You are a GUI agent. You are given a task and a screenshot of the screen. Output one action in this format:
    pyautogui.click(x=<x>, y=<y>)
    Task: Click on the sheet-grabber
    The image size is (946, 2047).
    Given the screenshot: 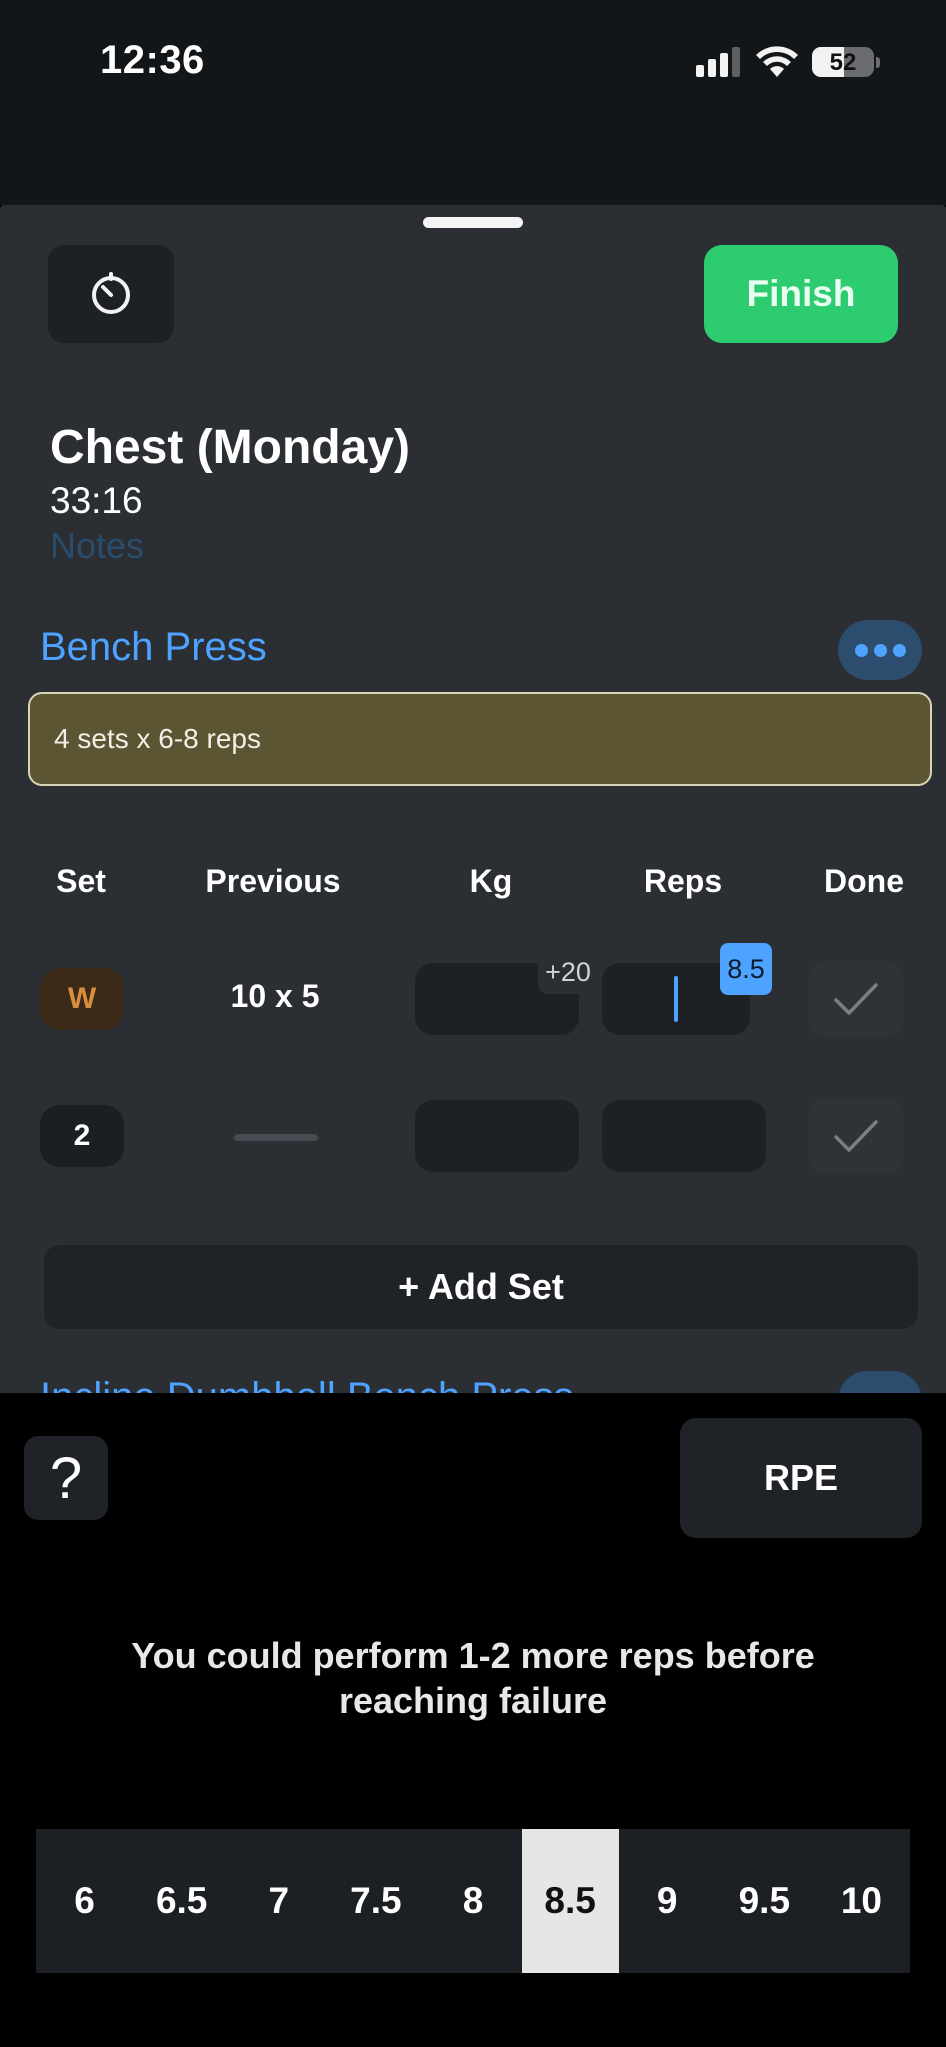 What is the action you would take?
    pyautogui.click(x=473, y=222)
    